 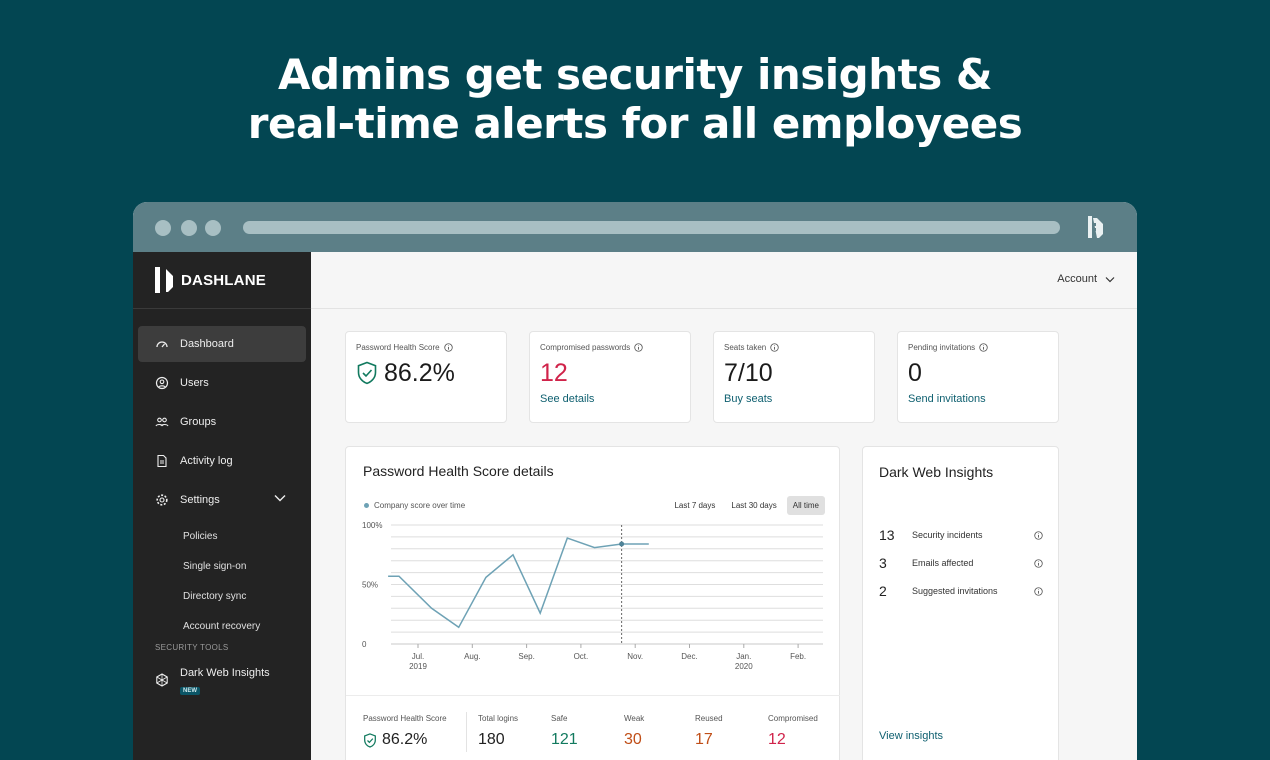 I want to click on x-tick-label: Jul., so click(x=418, y=656).